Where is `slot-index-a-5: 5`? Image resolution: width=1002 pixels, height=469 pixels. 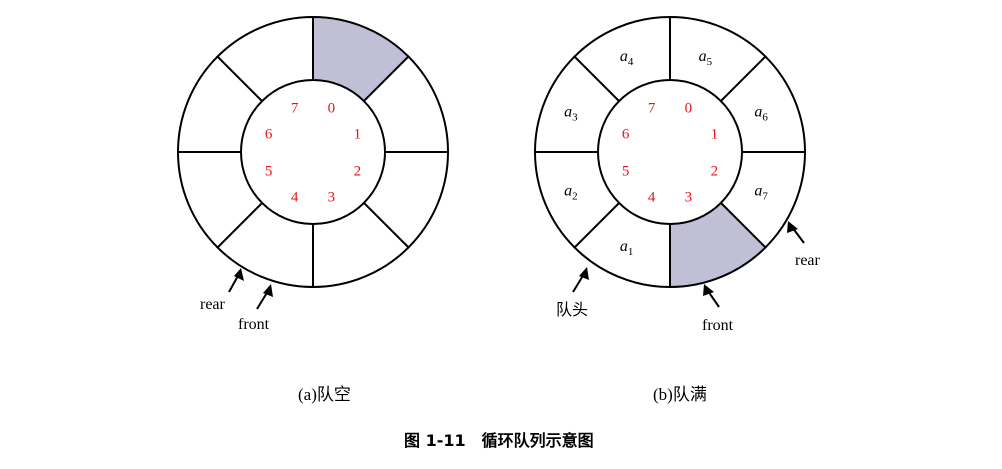
slot-index-a-5: 5 is located at coordinates (269, 171).